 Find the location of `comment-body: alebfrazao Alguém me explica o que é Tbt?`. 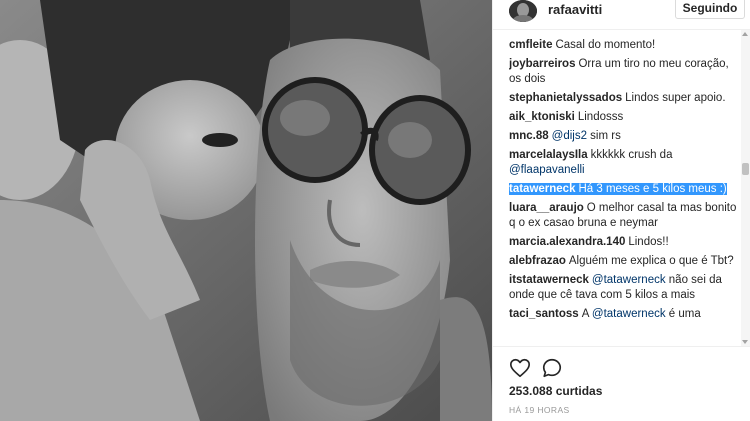

comment-body: alebfrazao Alguém me explica o que é Tbt? is located at coordinates (621, 261).